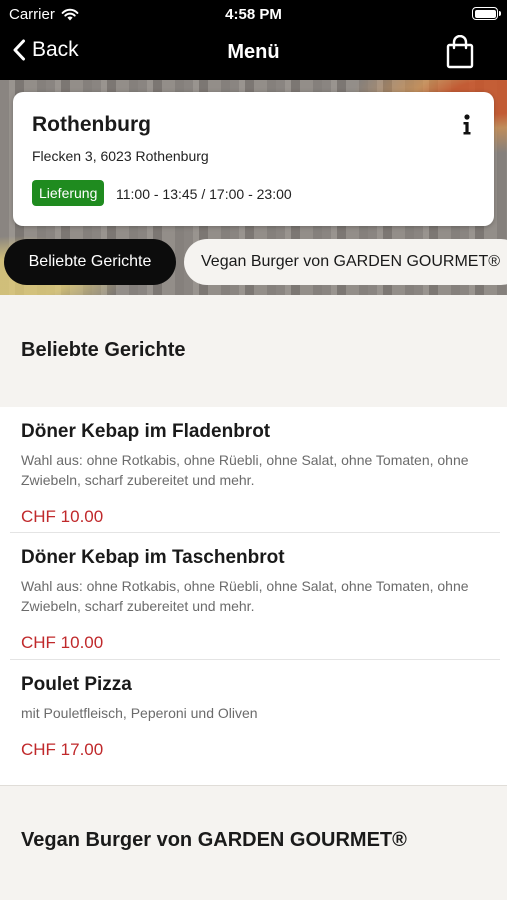 Image resolution: width=507 pixels, height=900 pixels. What do you see at coordinates (62, 749) in the screenshot?
I see `menu-item-price: CHF 17.00` at bounding box center [62, 749].